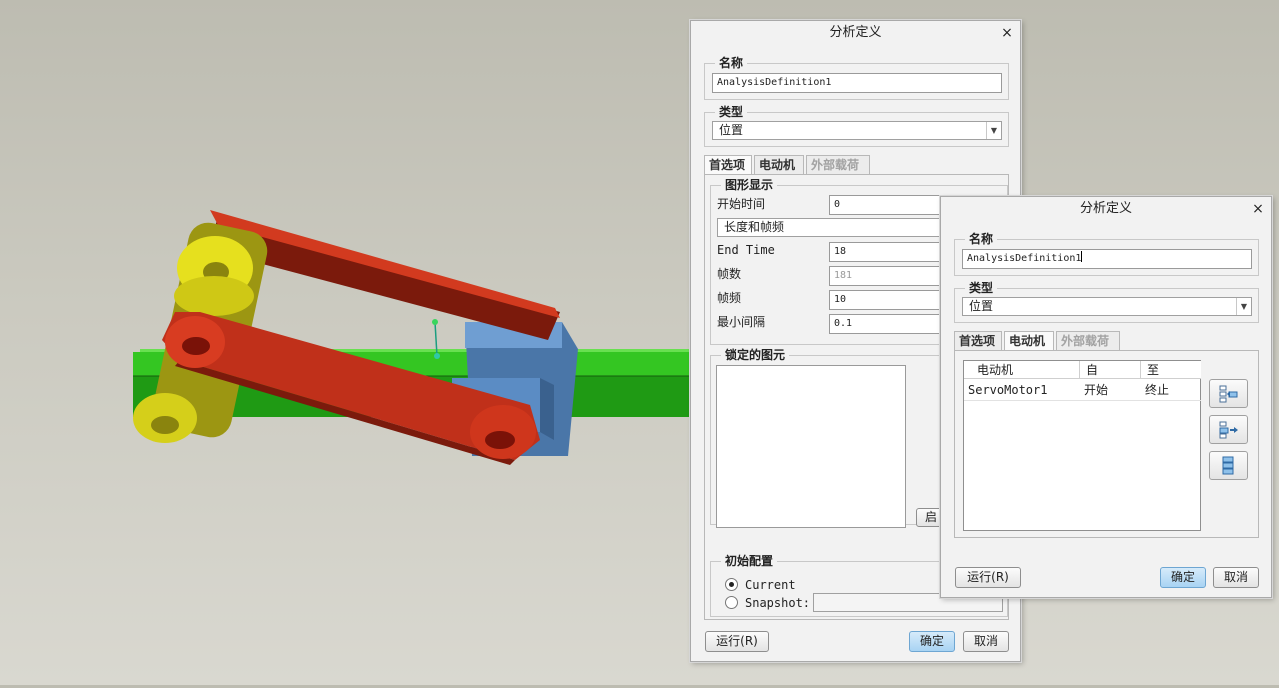 The width and height of the screenshot is (1279, 688). What do you see at coordinates (1094, 390) in the screenshot?
I see `from-cell: 开始` at bounding box center [1094, 390].